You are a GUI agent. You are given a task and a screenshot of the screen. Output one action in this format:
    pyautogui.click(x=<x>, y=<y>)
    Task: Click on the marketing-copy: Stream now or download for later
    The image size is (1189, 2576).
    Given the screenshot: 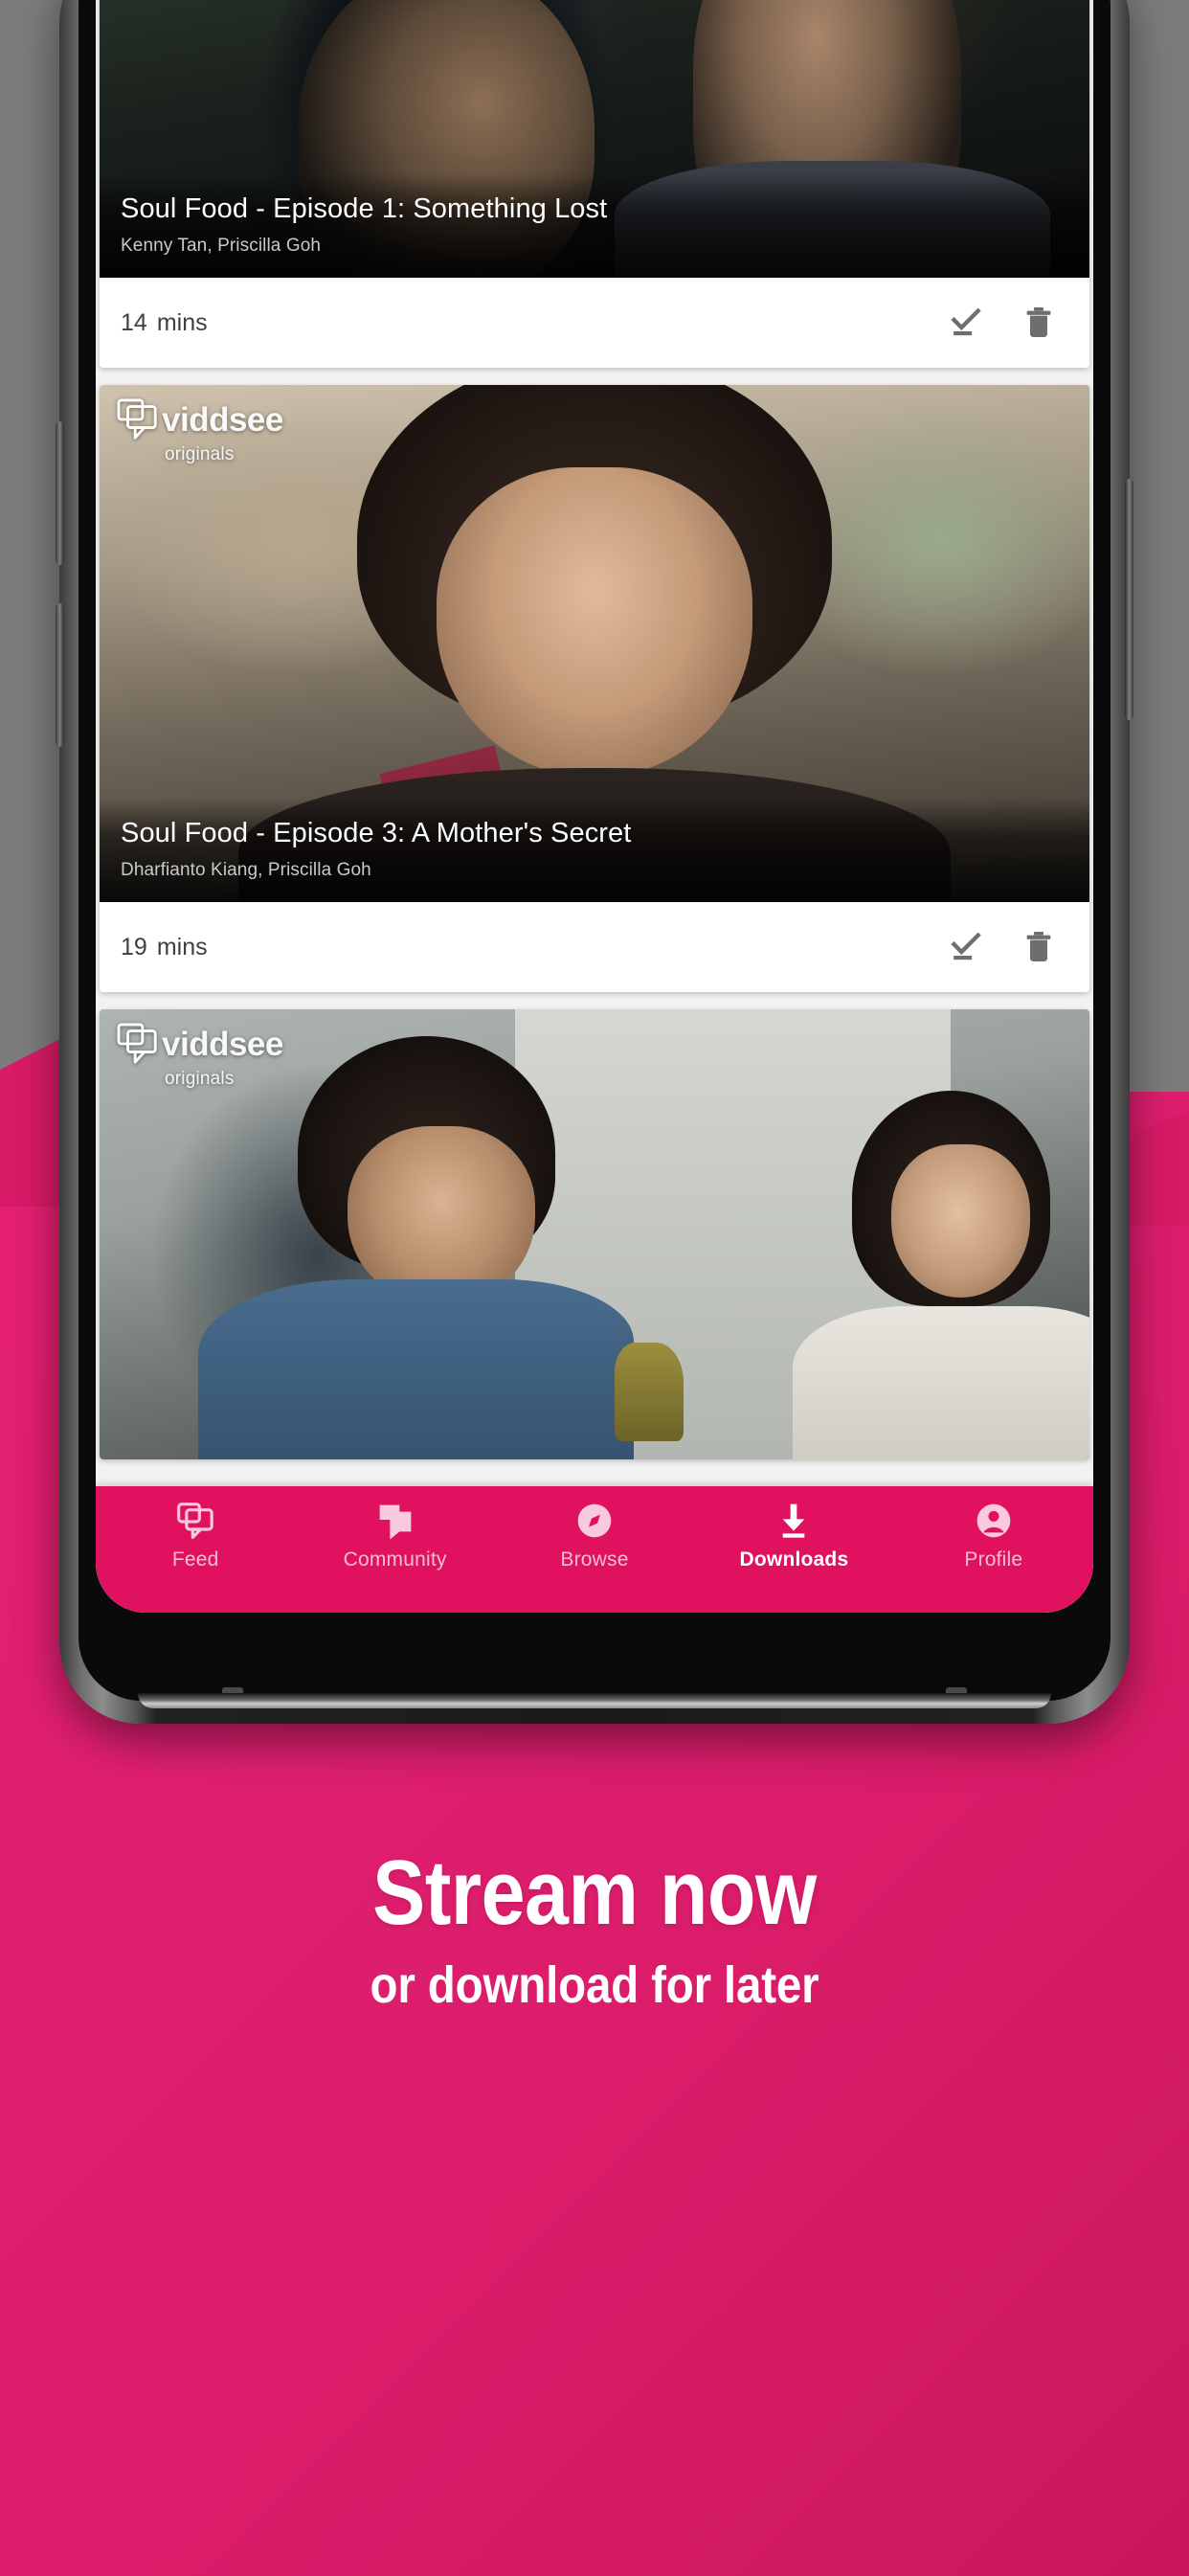 What is the action you would take?
    pyautogui.click(x=594, y=1930)
    